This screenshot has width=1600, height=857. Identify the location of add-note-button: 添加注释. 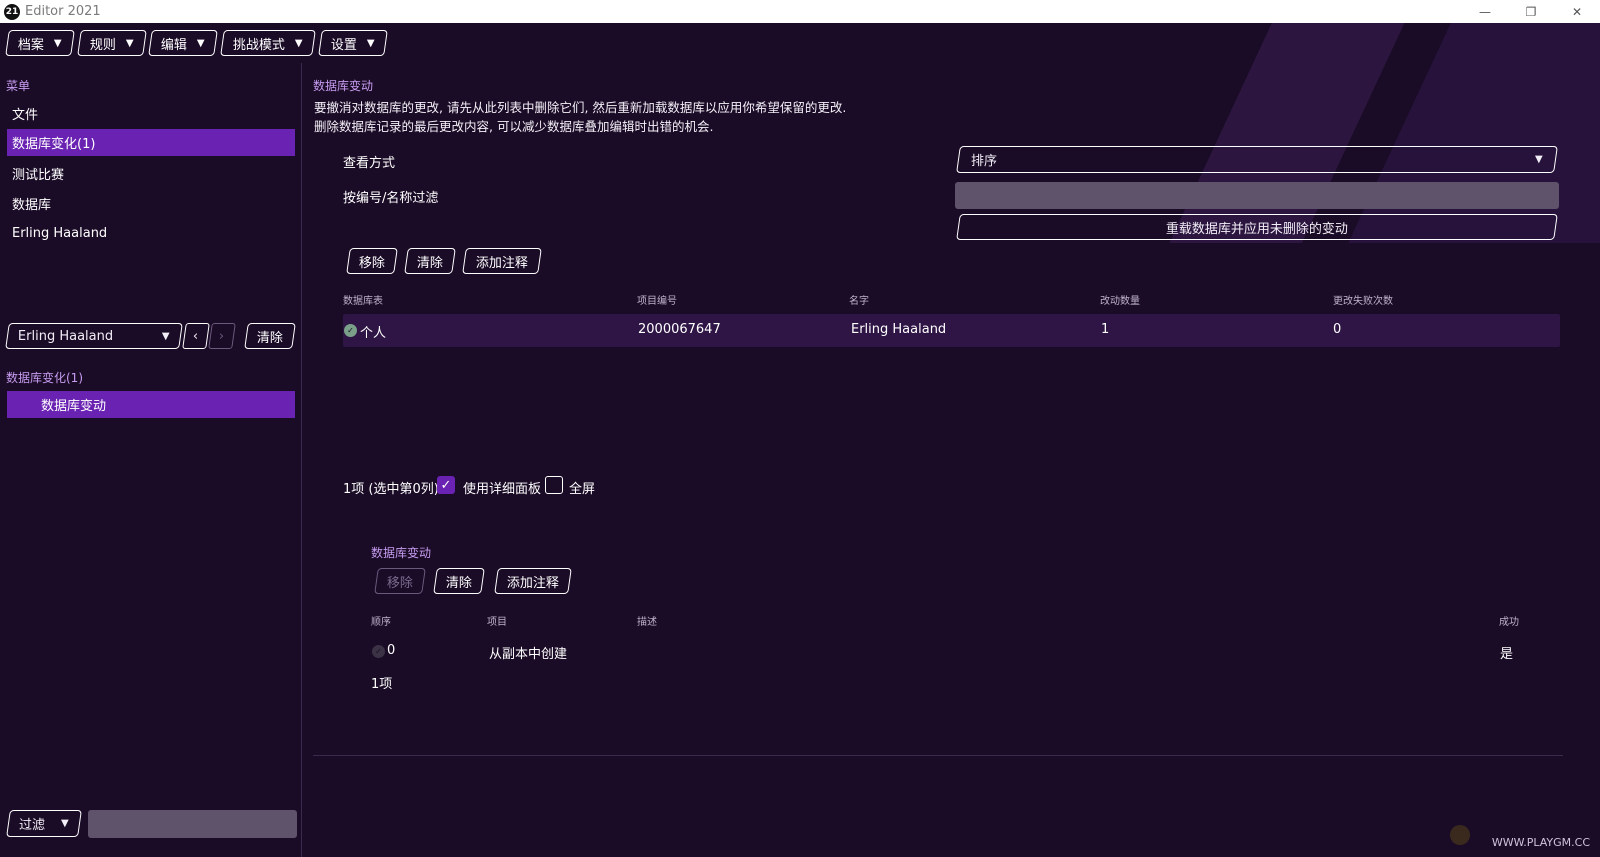
(502, 261).